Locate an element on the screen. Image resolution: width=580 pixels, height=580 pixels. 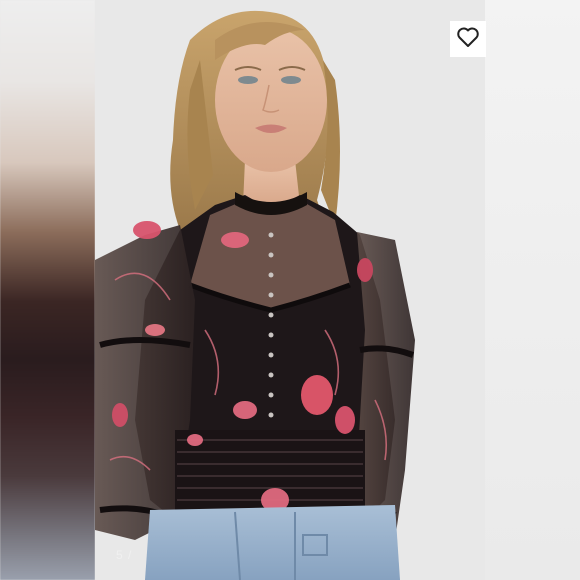
favorite-button is located at coordinates (468, 39).